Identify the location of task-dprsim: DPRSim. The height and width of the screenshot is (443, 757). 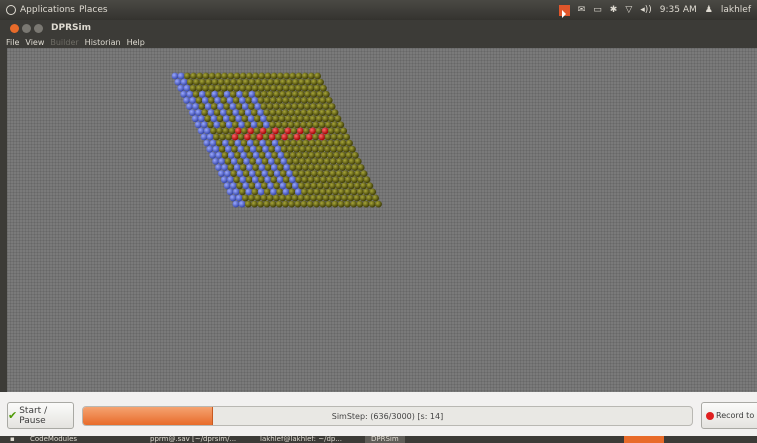
(385, 439).